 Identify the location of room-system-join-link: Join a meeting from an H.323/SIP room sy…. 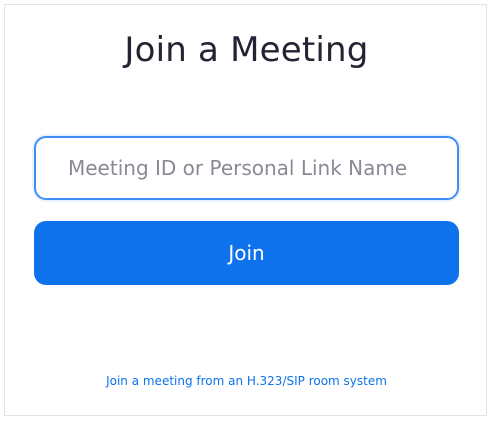
(246, 381).